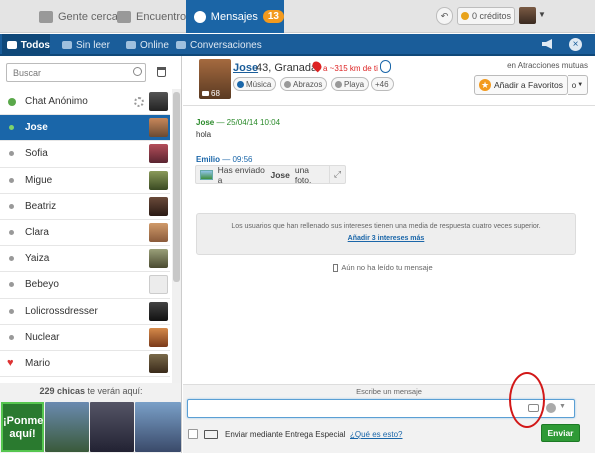 The image size is (595, 453). Describe the element at coordinates (385, 66) in the screenshot. I see `mobile-icon` at that location.